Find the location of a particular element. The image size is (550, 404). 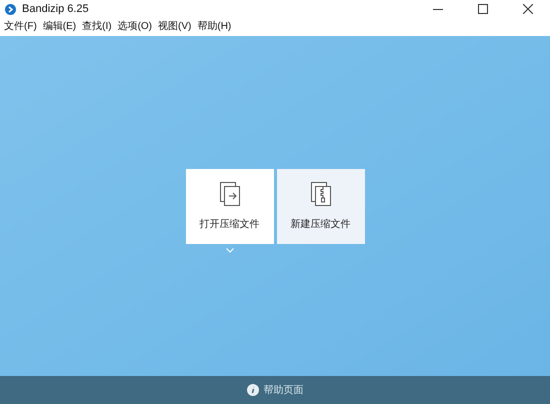

info-icon is located at coordinates (252, 390).